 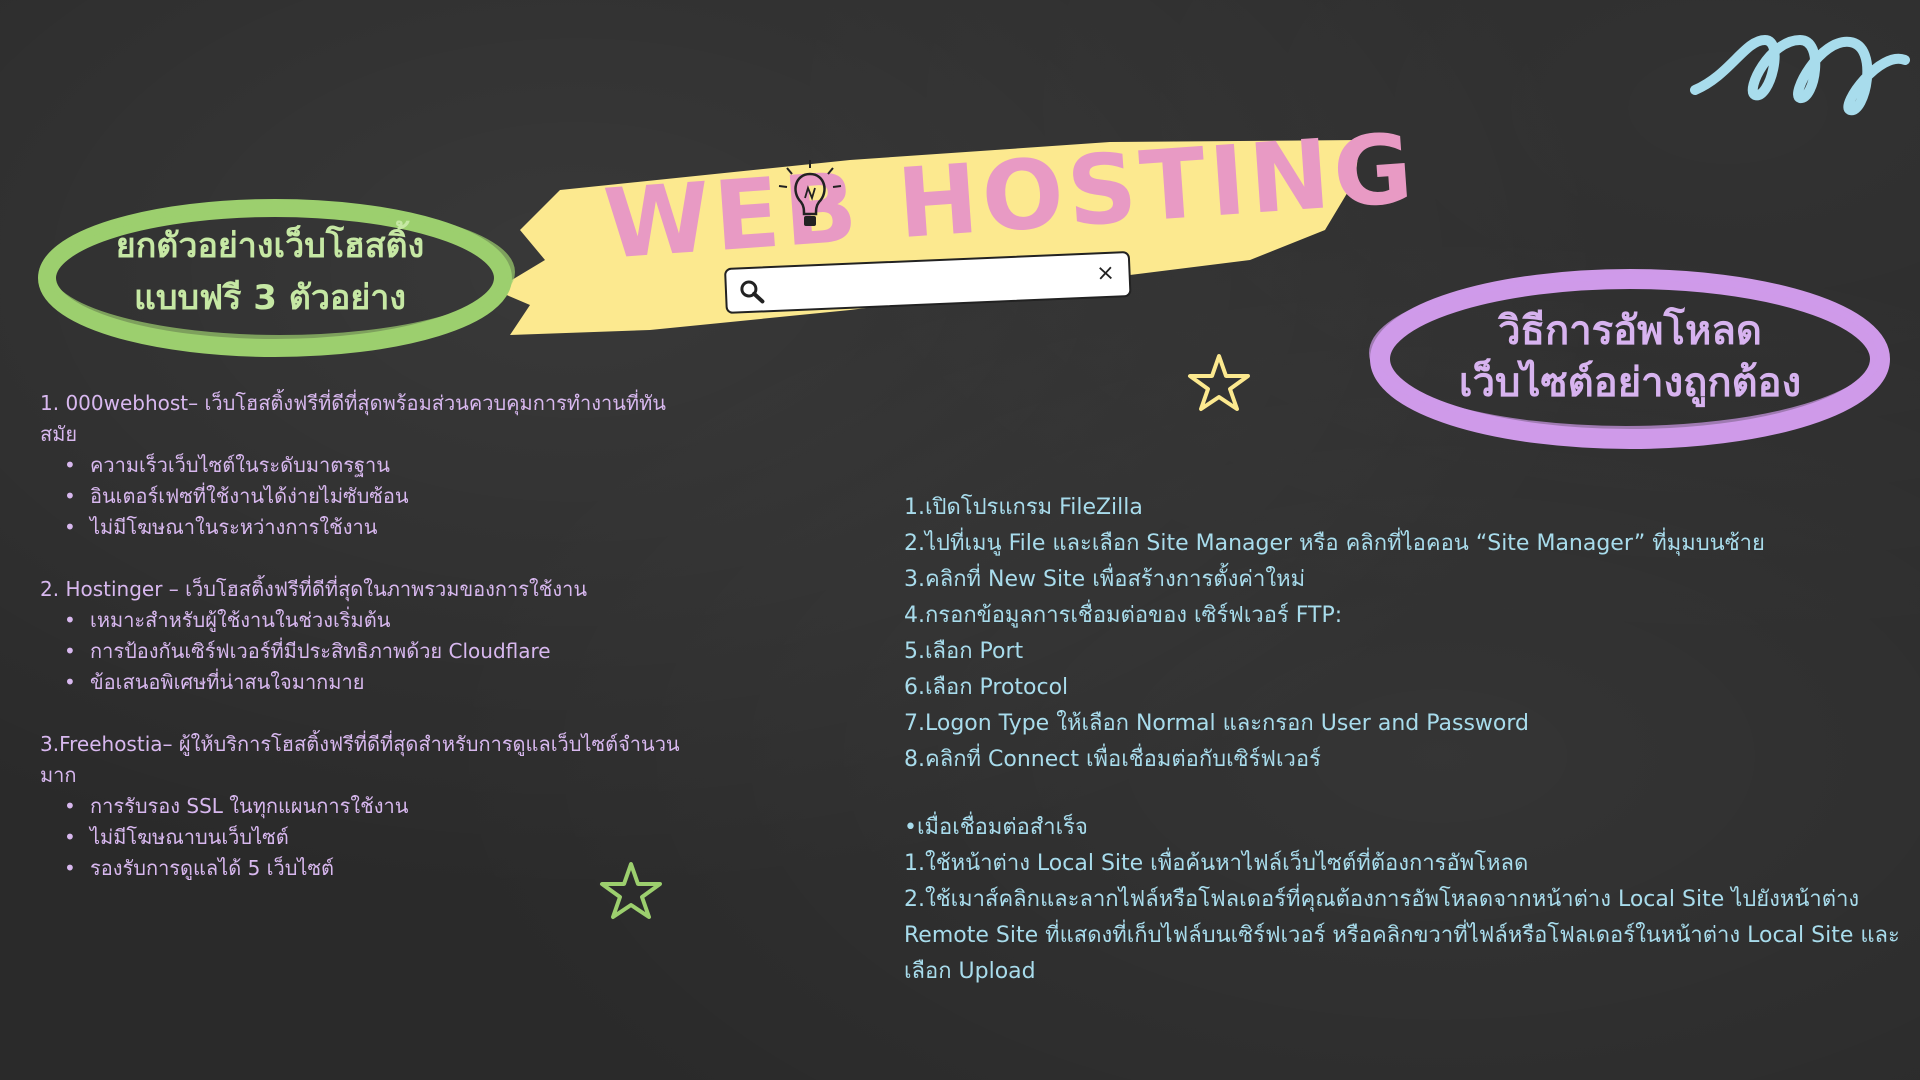 What do you see at coordinates (382, 868) in the screenshot?
I see `list-item: รองรับการดูแลได้ 5 เว็บไซต์` at bounding box center [382, 868].